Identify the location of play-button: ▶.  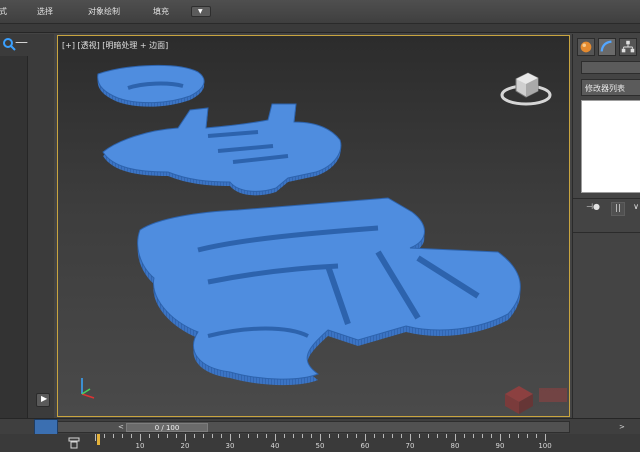
(43, 400).